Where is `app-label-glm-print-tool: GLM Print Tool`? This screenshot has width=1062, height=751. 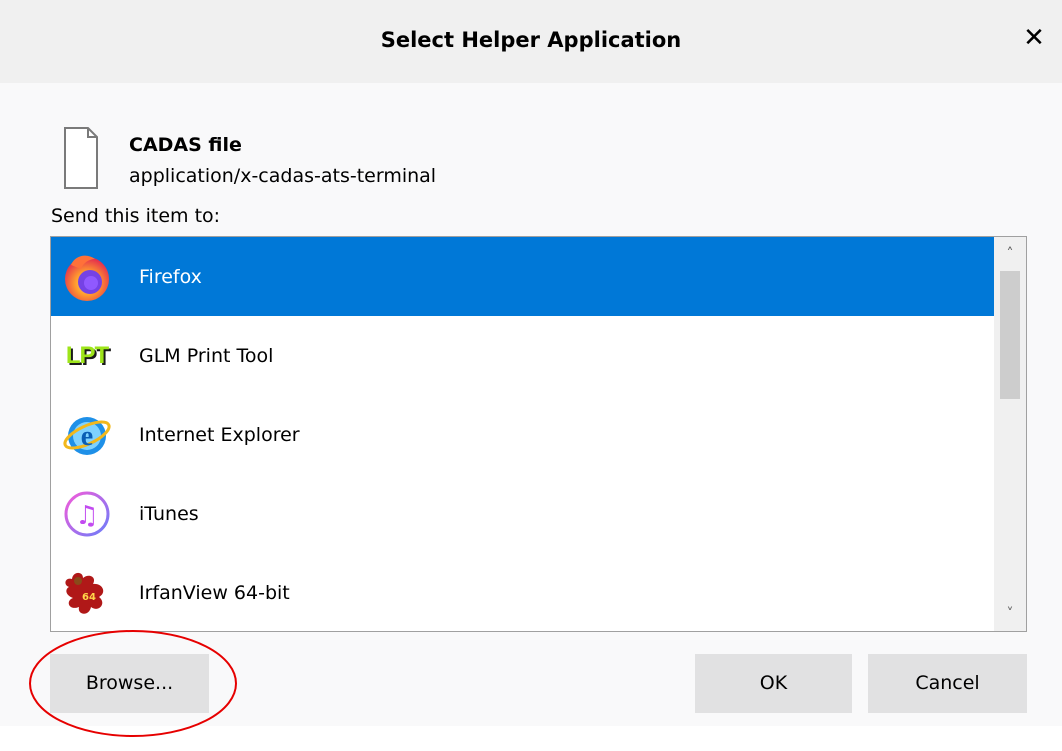 app-label-glm-print-tool: GLM Print Tool is located at coordinates (206, 355).